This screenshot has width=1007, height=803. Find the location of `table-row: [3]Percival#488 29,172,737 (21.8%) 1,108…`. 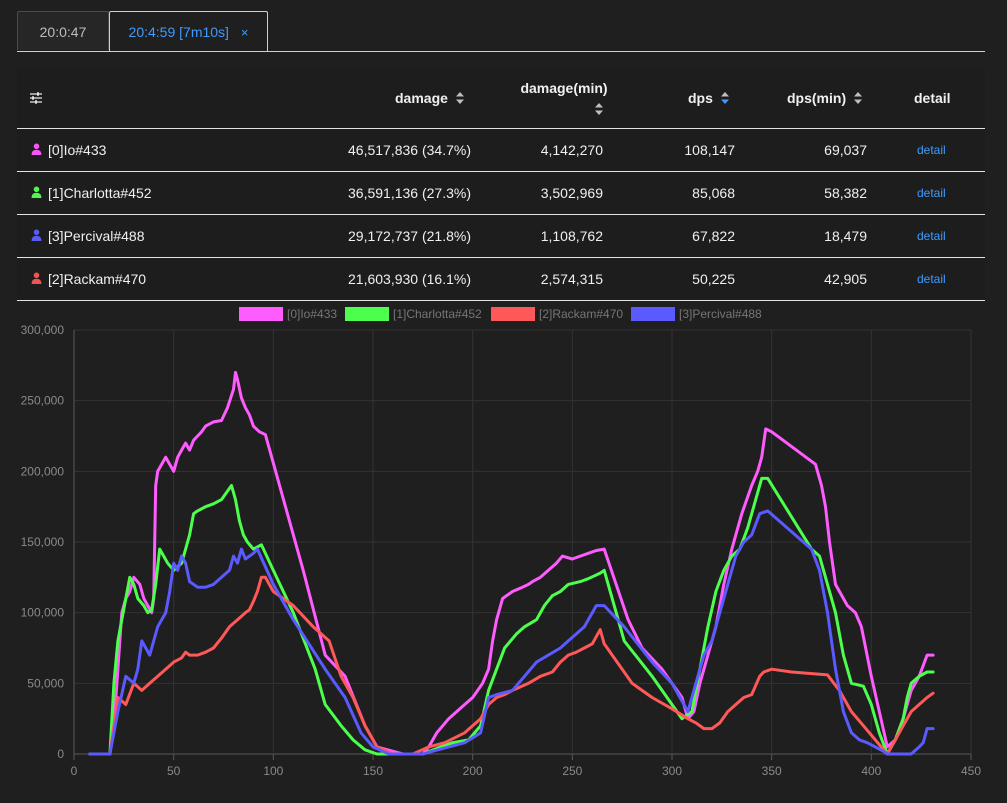

table-row: [3]Percival#488 29,172,737 (21.8%) 1,108… is located at coordinates (501, 236).